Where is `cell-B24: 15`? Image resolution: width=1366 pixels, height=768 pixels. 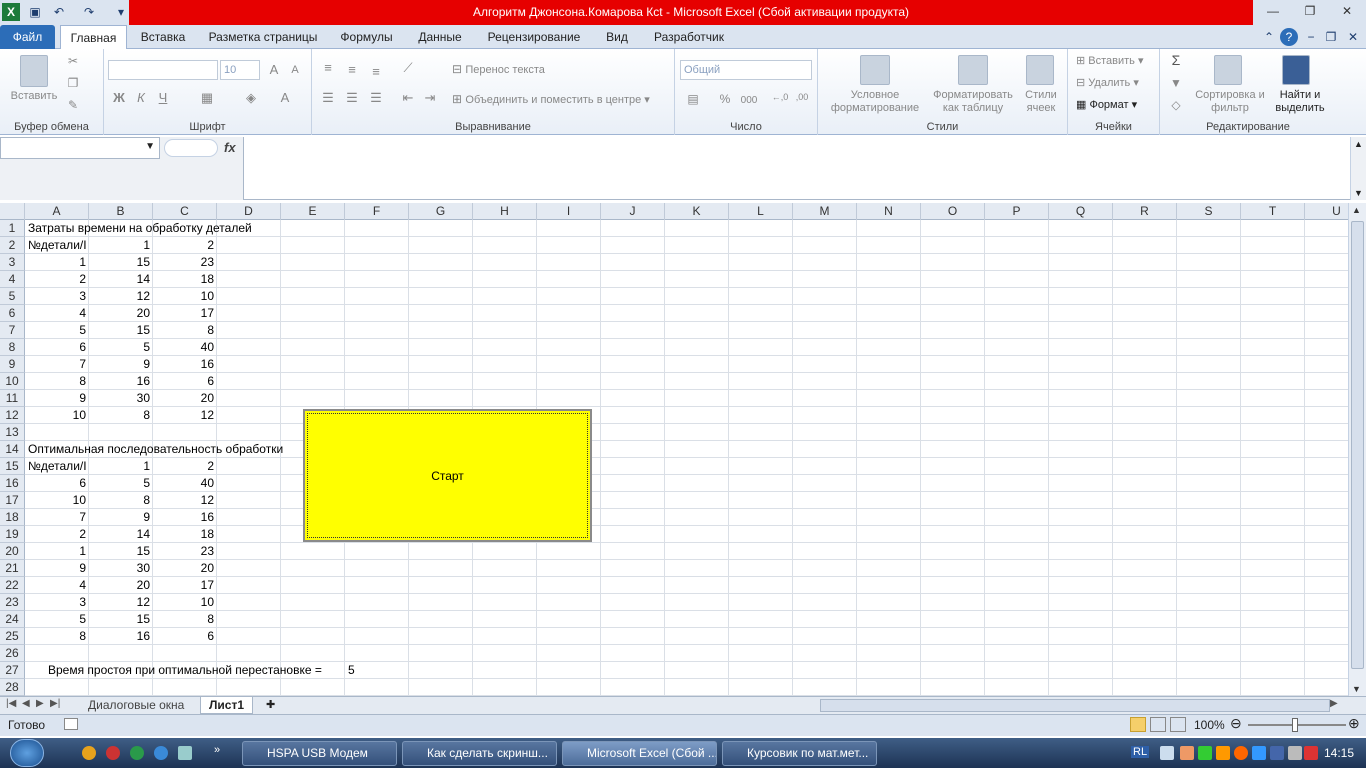
cell-B24: 15 is located at coordinates (121, 619).